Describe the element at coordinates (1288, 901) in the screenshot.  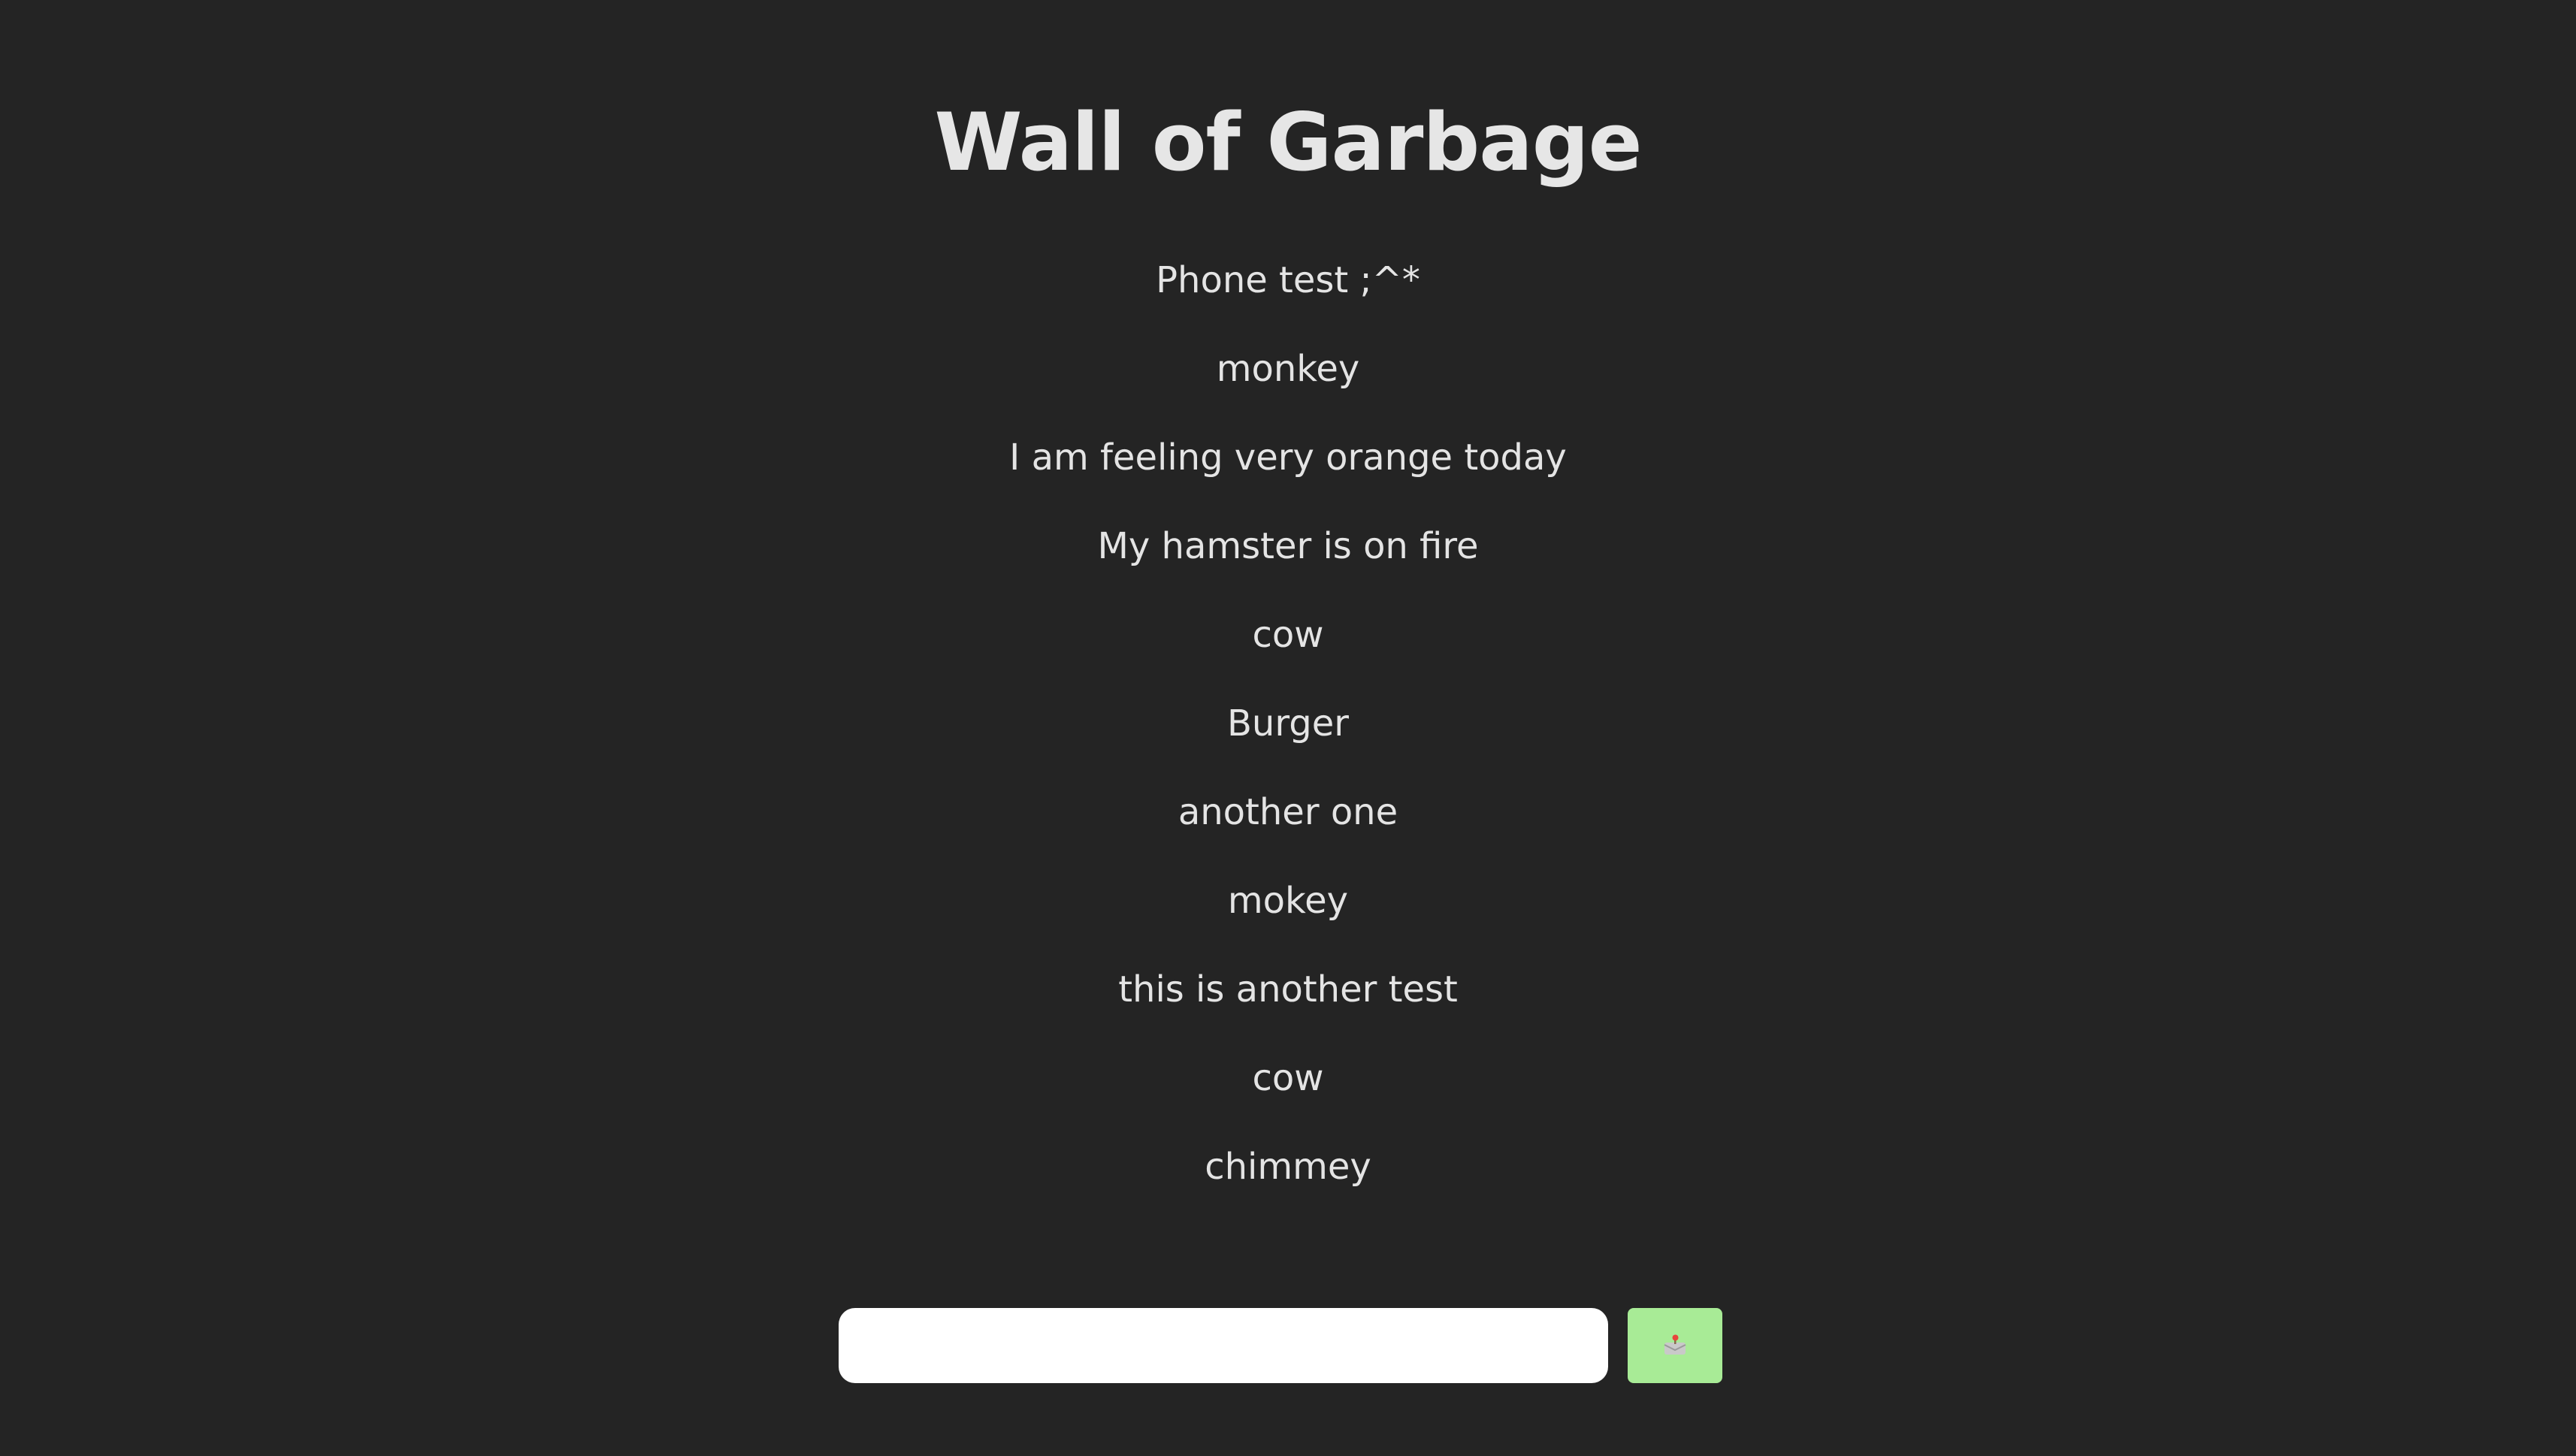
I see `list-item: mokey` at that location.